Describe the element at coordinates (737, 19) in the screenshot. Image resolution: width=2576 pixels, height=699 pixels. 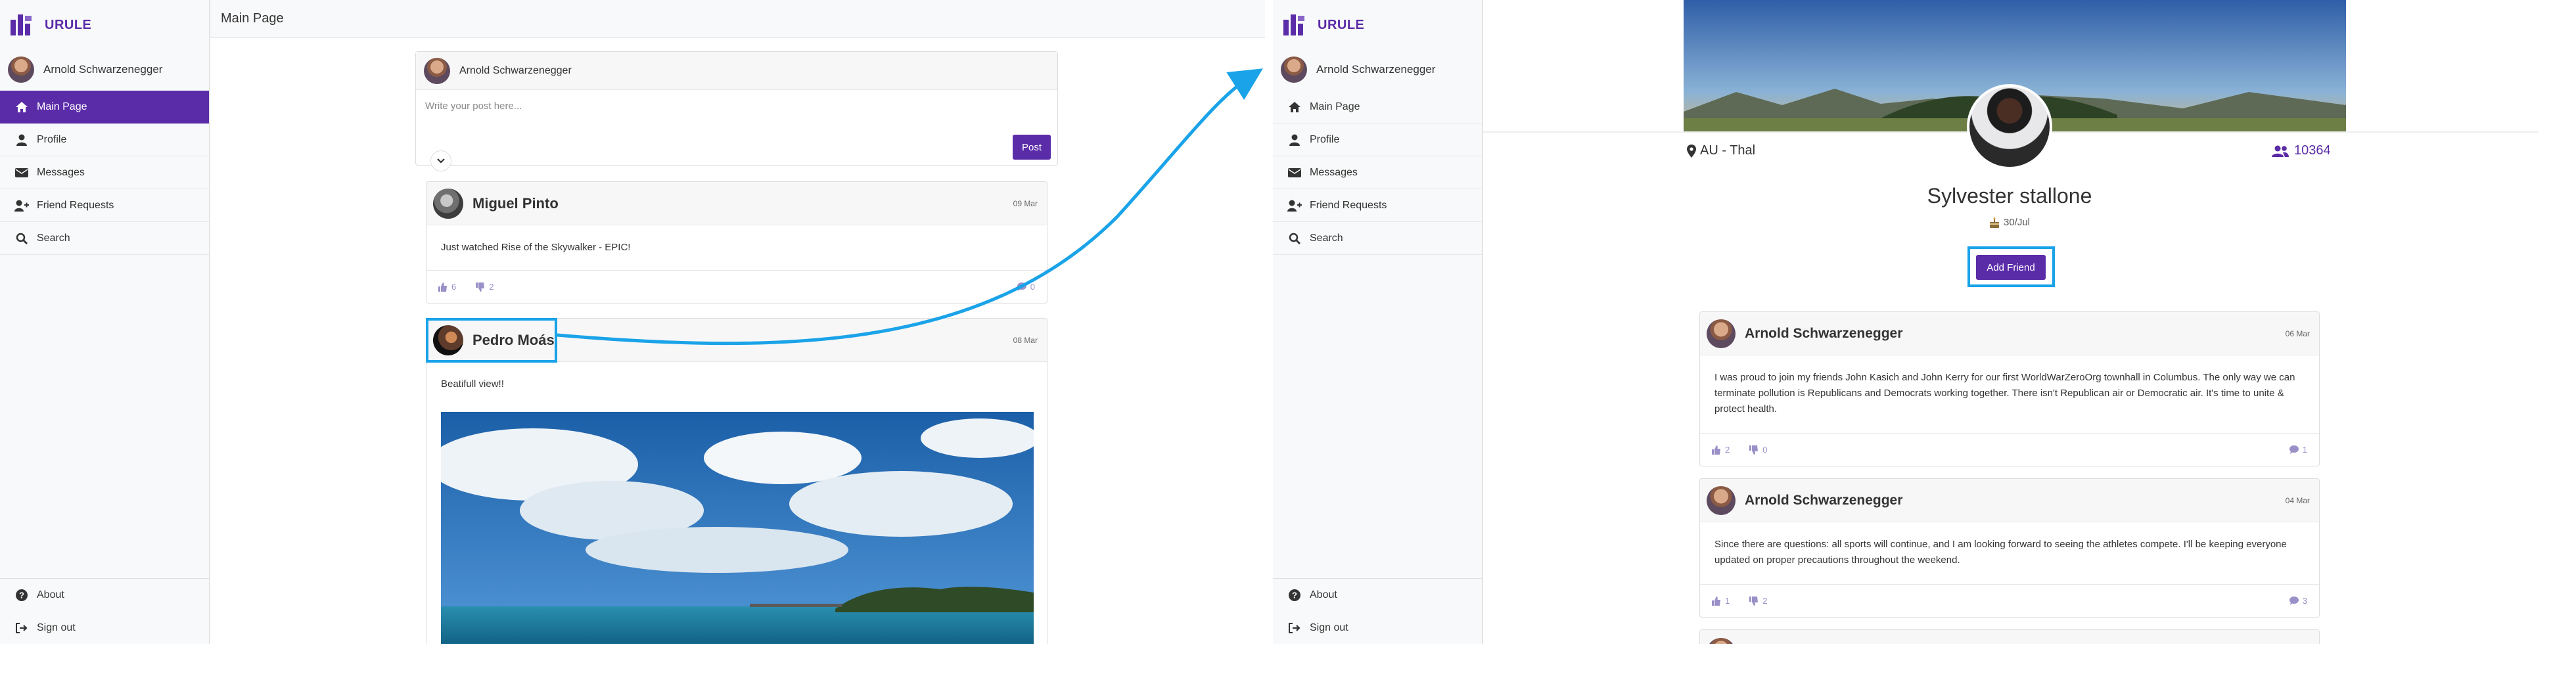
I see `page-header: Main Page` at that location.